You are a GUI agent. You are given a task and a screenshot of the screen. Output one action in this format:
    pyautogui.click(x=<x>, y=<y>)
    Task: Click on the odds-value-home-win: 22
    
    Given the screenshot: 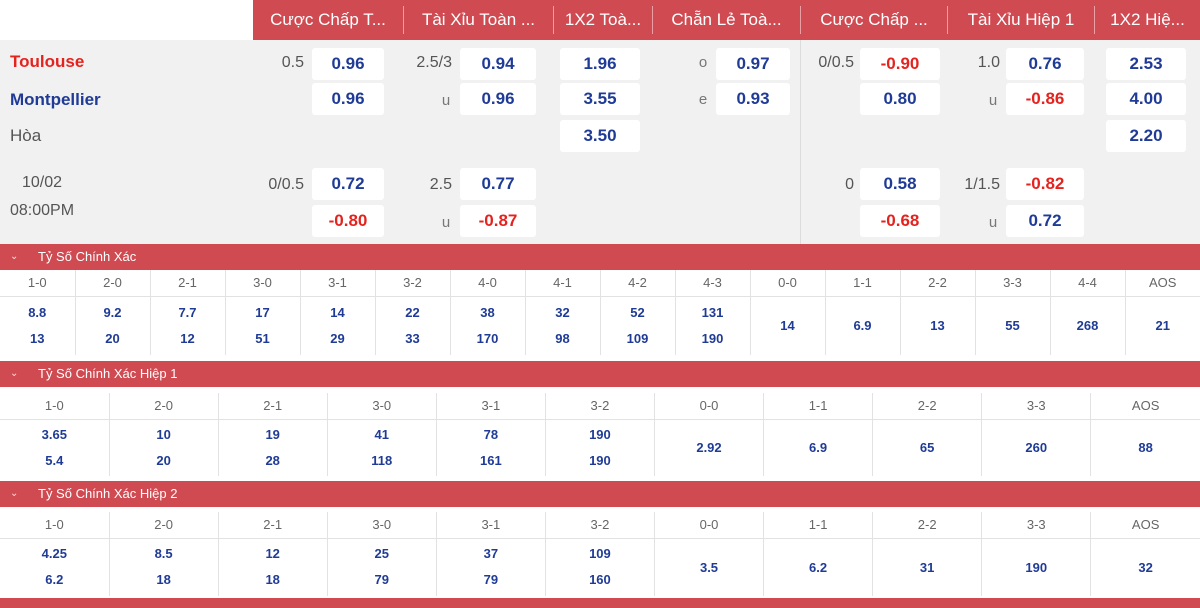 What is the action you would take?
    pyautogui.click(x=413, y=313)
    